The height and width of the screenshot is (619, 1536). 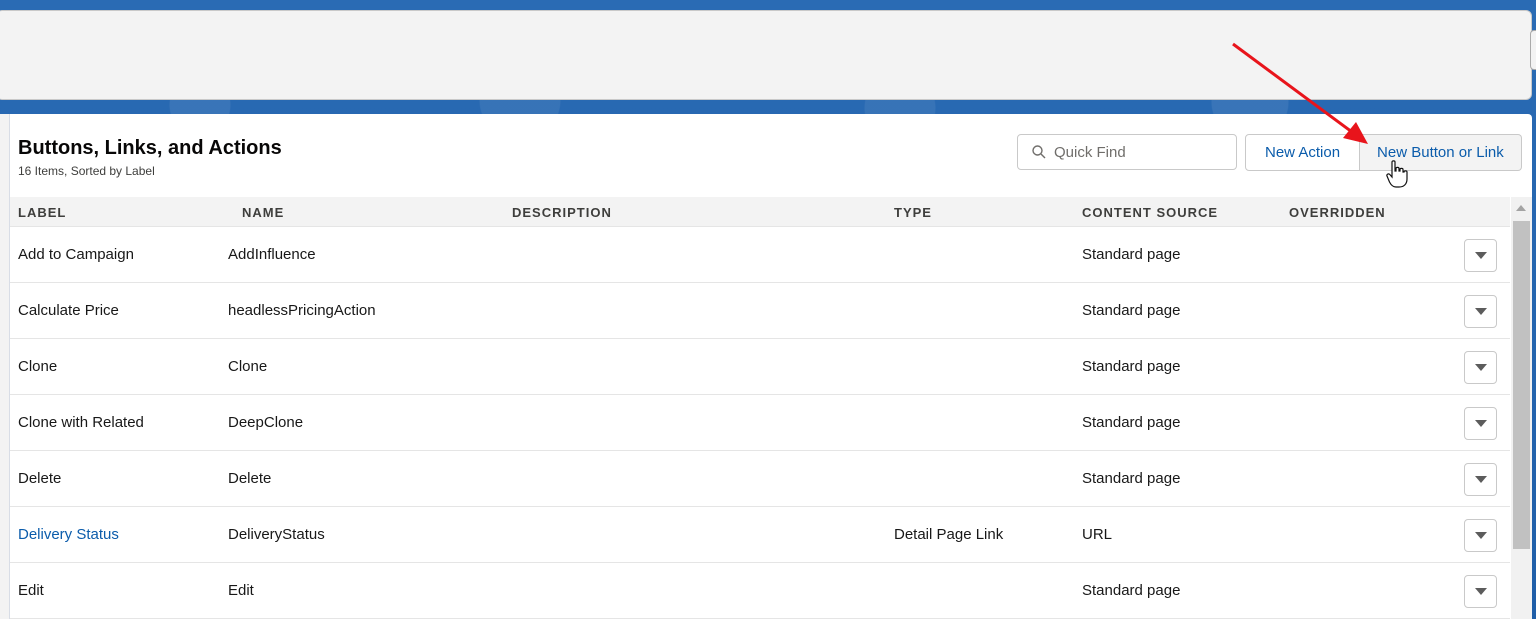 I want to click on red-arrow-icon, so click(x=1300, y=93).